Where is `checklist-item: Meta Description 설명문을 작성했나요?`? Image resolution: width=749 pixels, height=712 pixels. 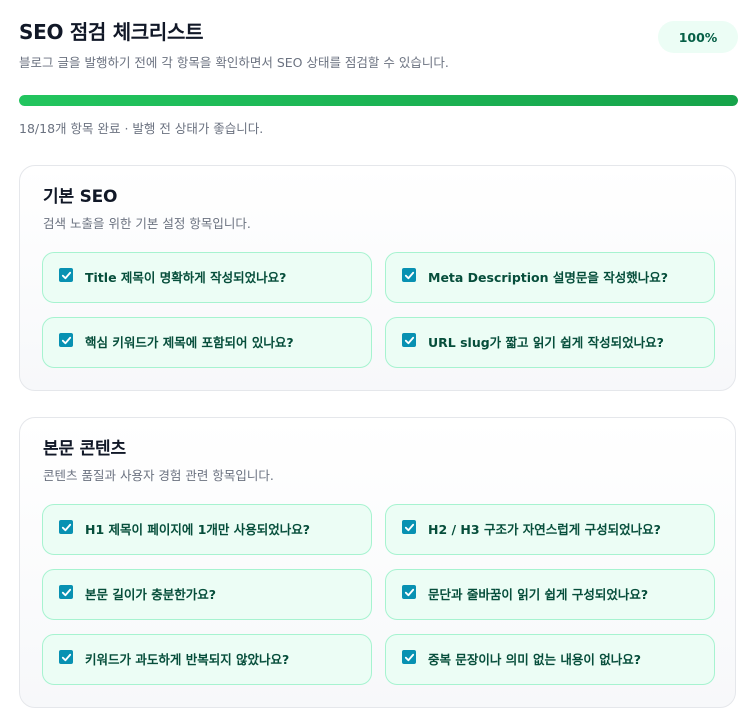 checklist-item: Meta Description 설명문을 작성했나요? is located at coordinates (550, 277).